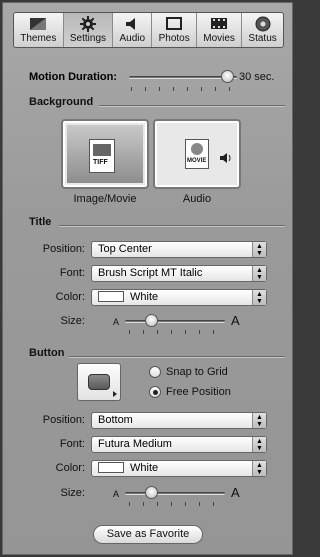 The image size is (320, 557). I want to click on tiff-badge: TIFF, so click(100, 162).